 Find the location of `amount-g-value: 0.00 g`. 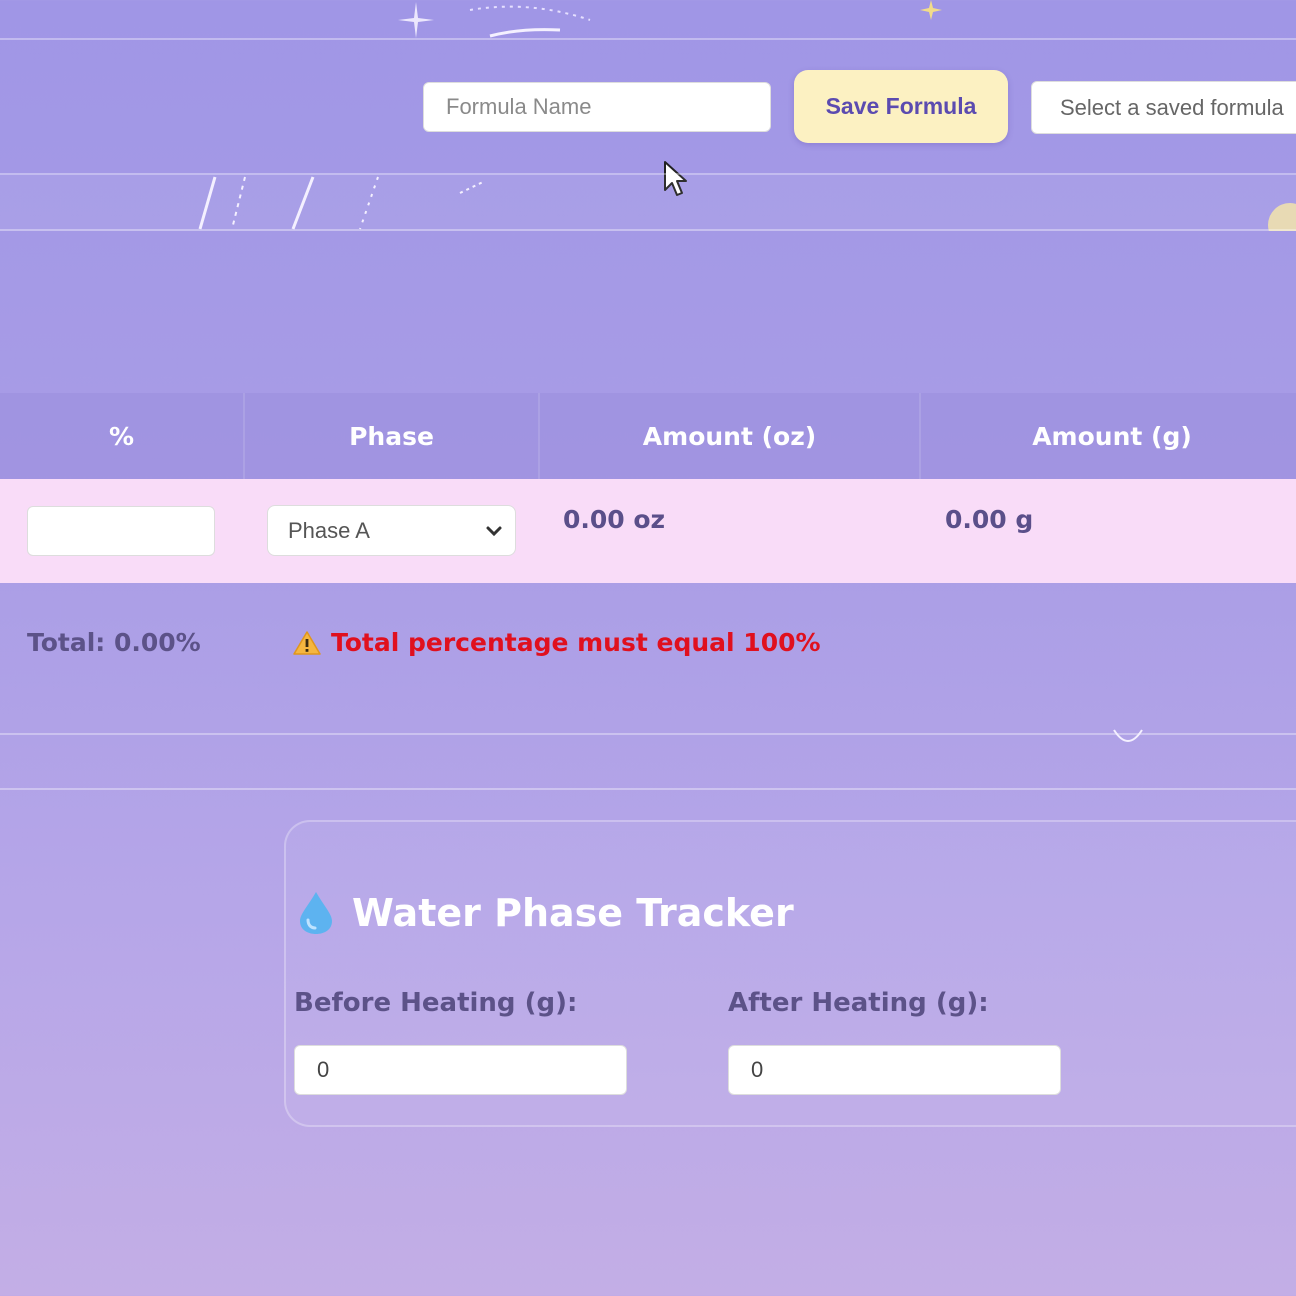

amount-g-value: 0.00 g is located at coordinates (989, 519).